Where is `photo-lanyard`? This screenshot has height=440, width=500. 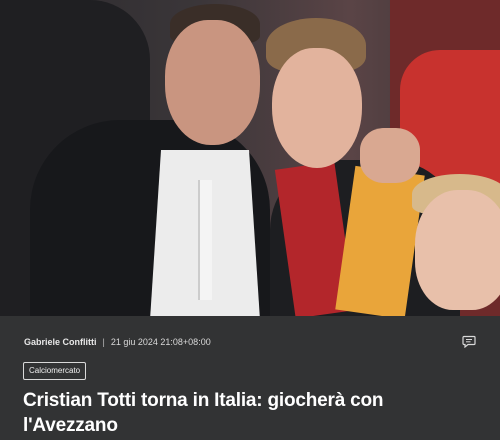
photo-lanyard is located at coordinates (205, 240).